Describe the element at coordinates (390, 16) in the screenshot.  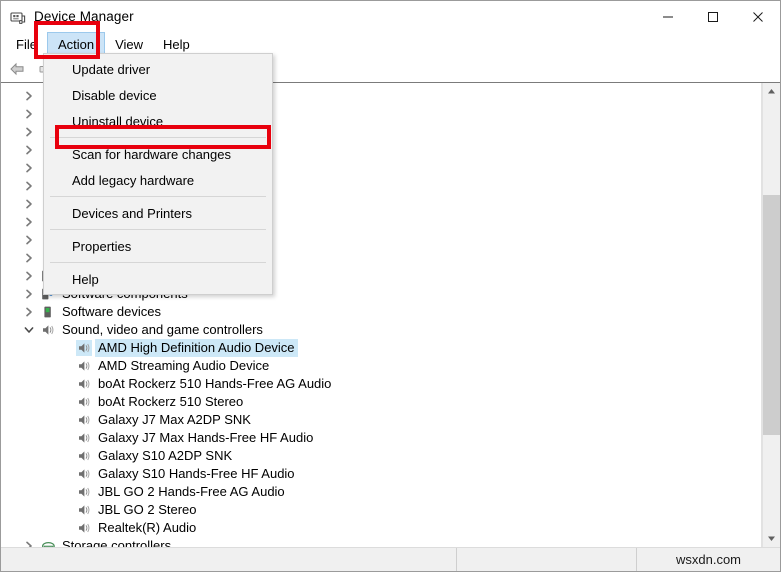
I see `title-bar: Device Manager` at that location.